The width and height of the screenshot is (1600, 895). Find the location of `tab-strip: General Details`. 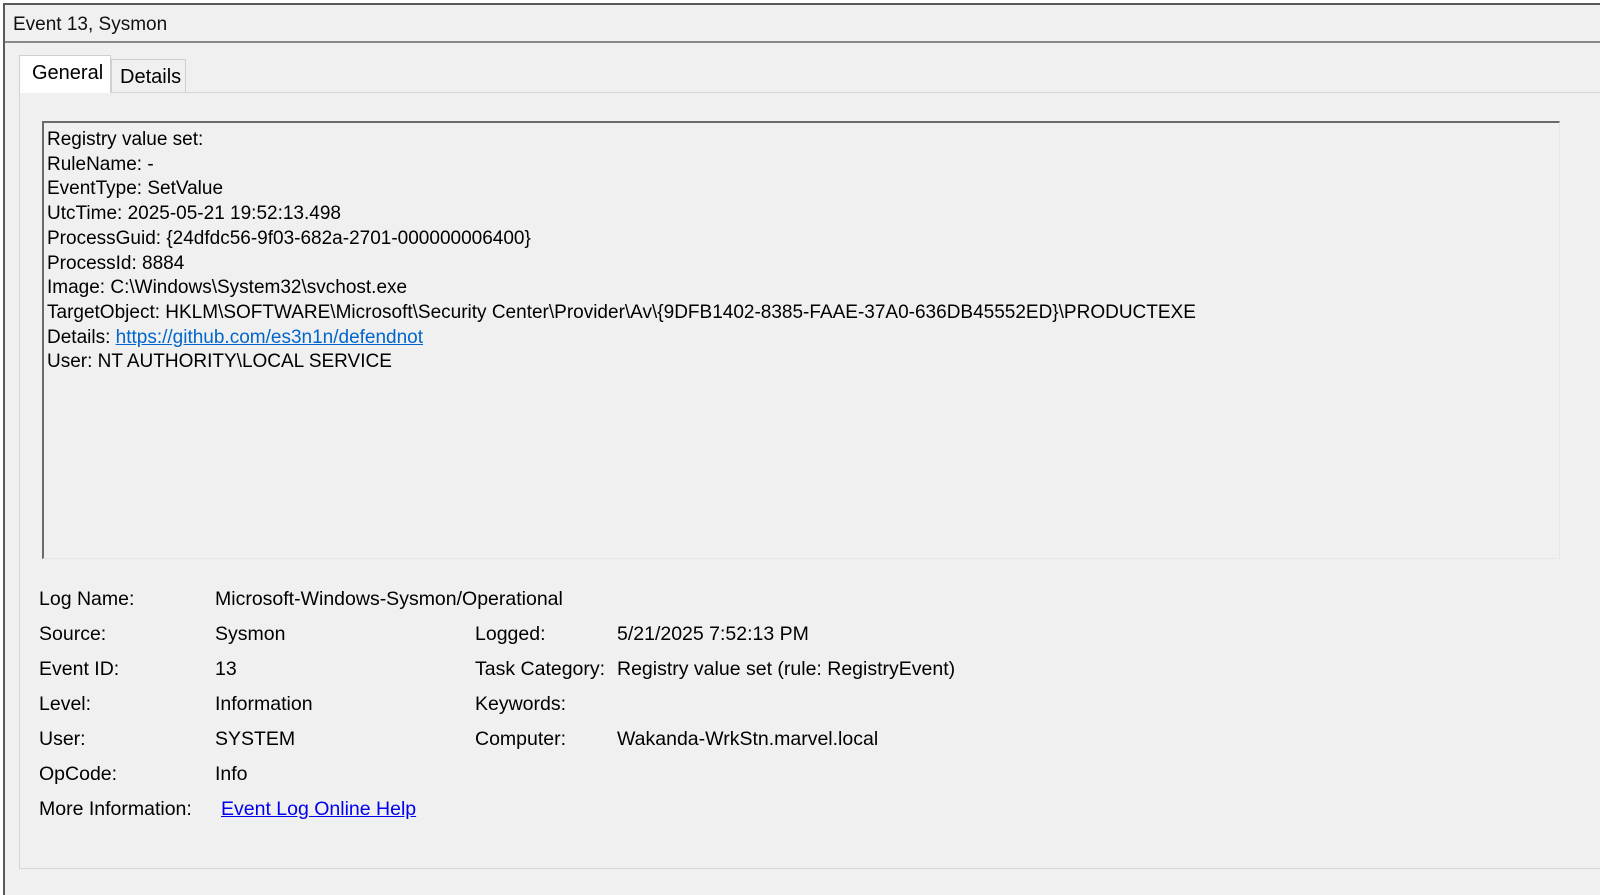

tab-strip: General Details is located at coordinates (809, 74).